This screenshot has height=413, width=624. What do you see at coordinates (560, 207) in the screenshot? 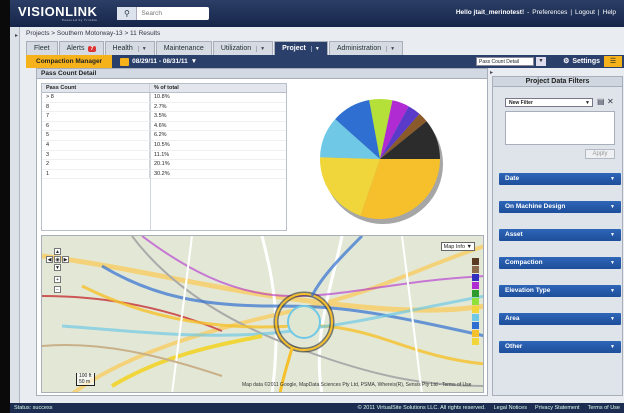
I see `filter-section-on-machine-design: On Machine Design ▼` at bounding box center [560, 207].